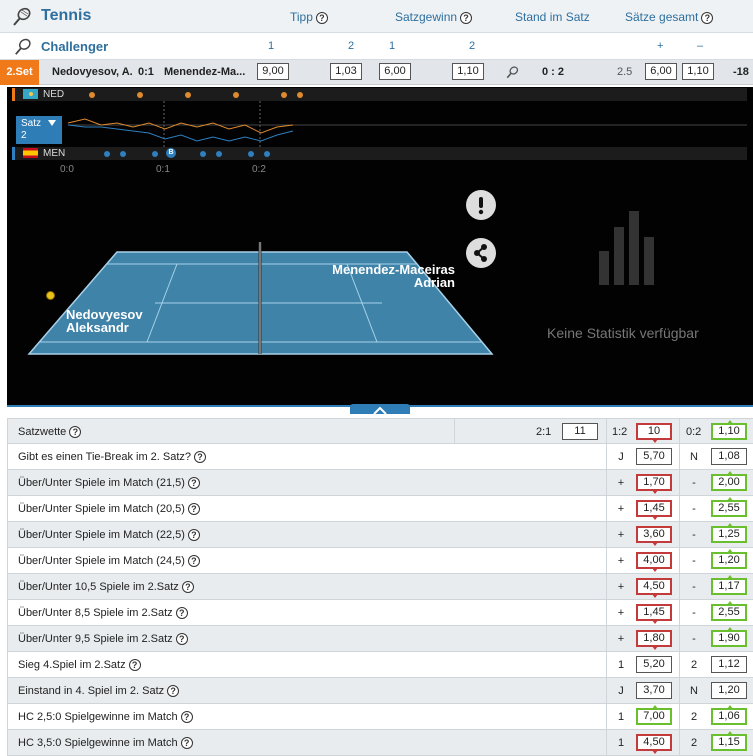 This screenshot has width=753, height=756. Describe the element at coordinates (273, 71) in the screenshot. I see `odd-tipp-1: 9,00` at that location.